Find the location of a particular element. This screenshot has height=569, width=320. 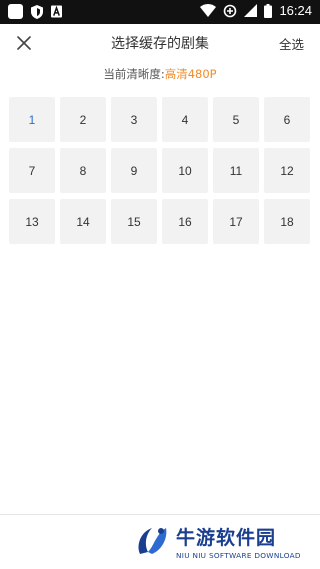

select-all-button: 全选 is located at coordinates (291, 43).